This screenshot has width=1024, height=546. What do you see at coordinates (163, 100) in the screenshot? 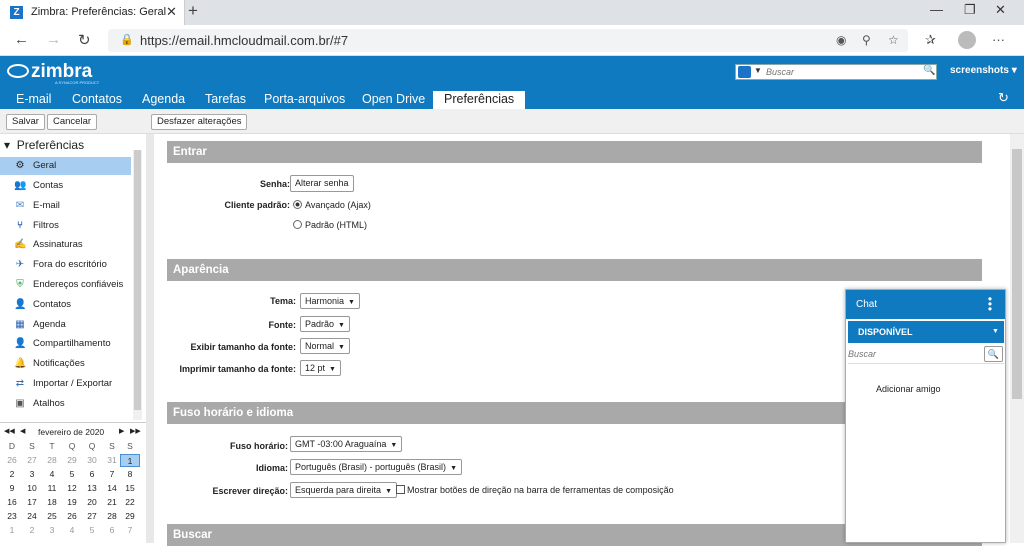
I see `tab-agenda: Agenda` at bounding box center [163, 100].